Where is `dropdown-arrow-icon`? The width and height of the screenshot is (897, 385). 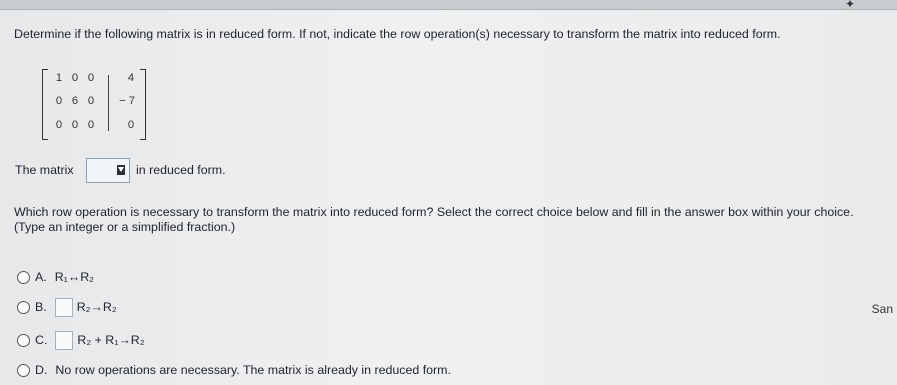 dropdown-arrow-icon is located at coordinates (121, 170).